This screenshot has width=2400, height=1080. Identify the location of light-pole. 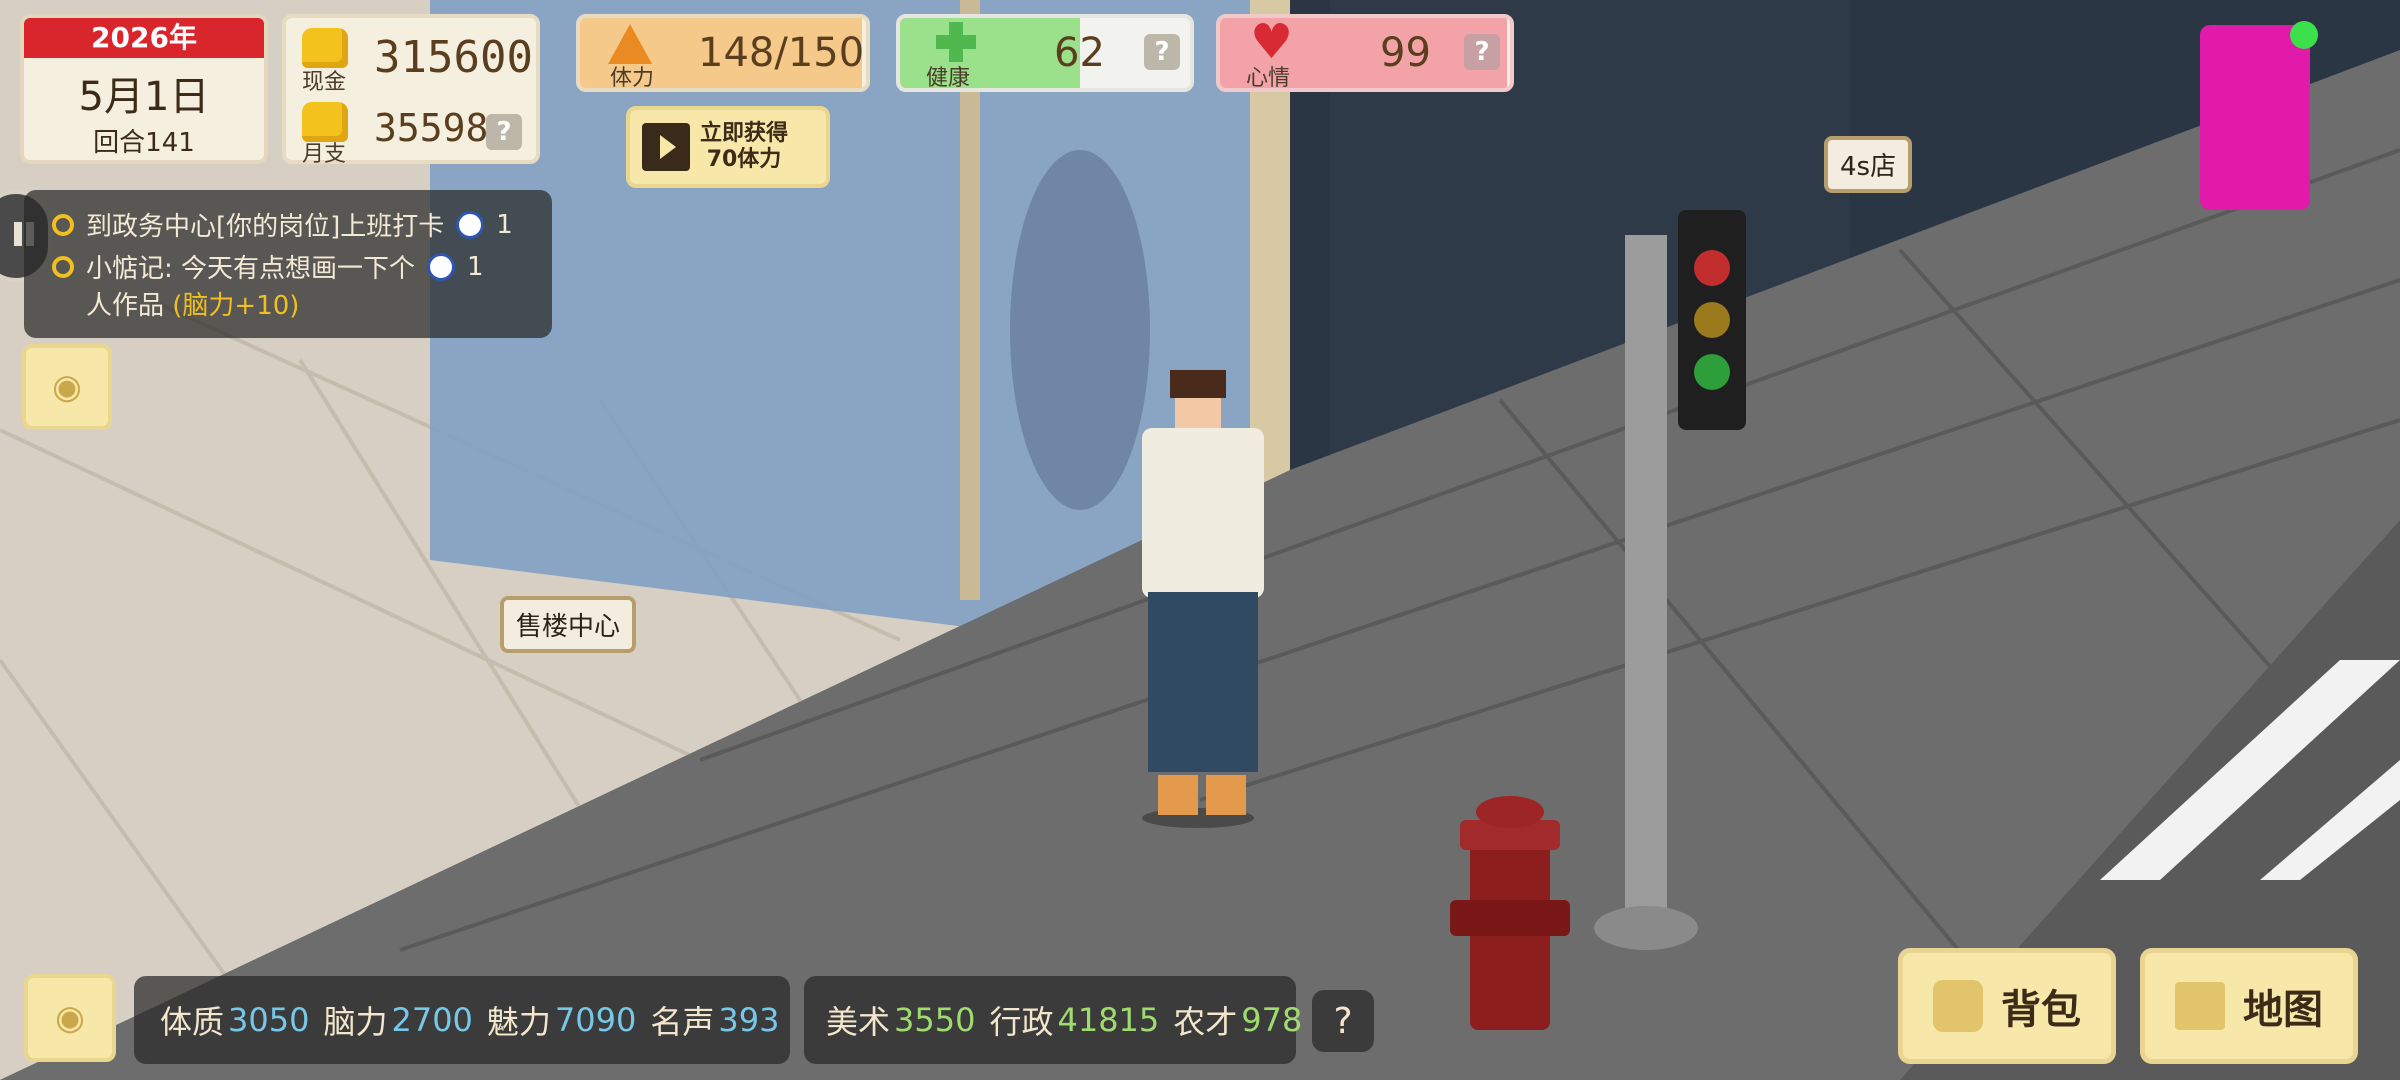
(1646, 585).